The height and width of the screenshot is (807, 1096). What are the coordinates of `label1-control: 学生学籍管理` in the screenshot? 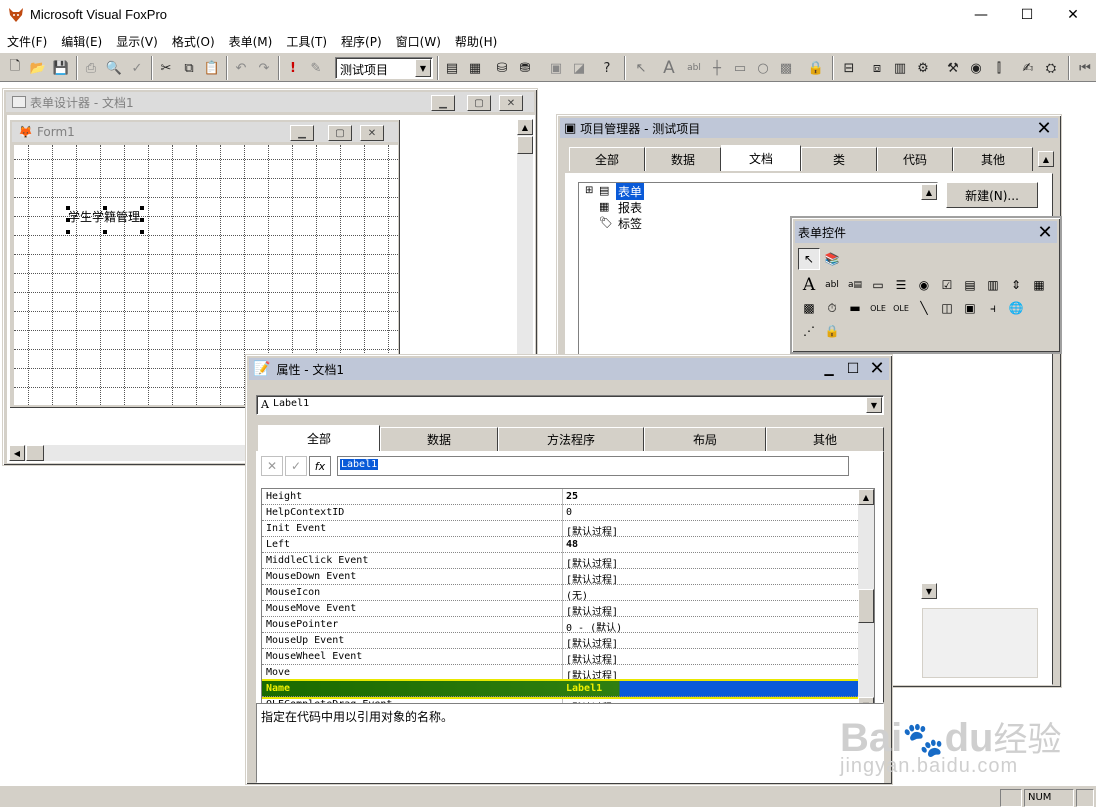 It's located at (104, 216).